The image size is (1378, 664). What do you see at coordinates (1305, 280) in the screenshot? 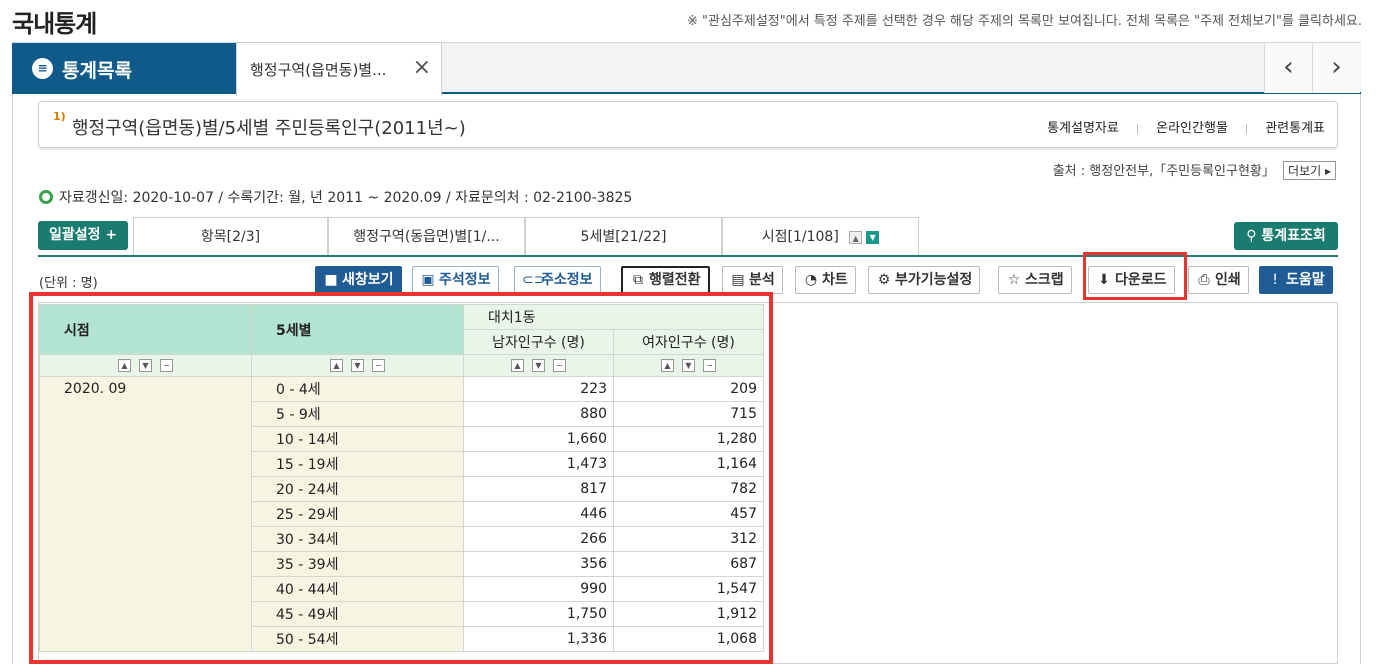
I see `help-label: 도움말` at bounding box center [1305, 280].